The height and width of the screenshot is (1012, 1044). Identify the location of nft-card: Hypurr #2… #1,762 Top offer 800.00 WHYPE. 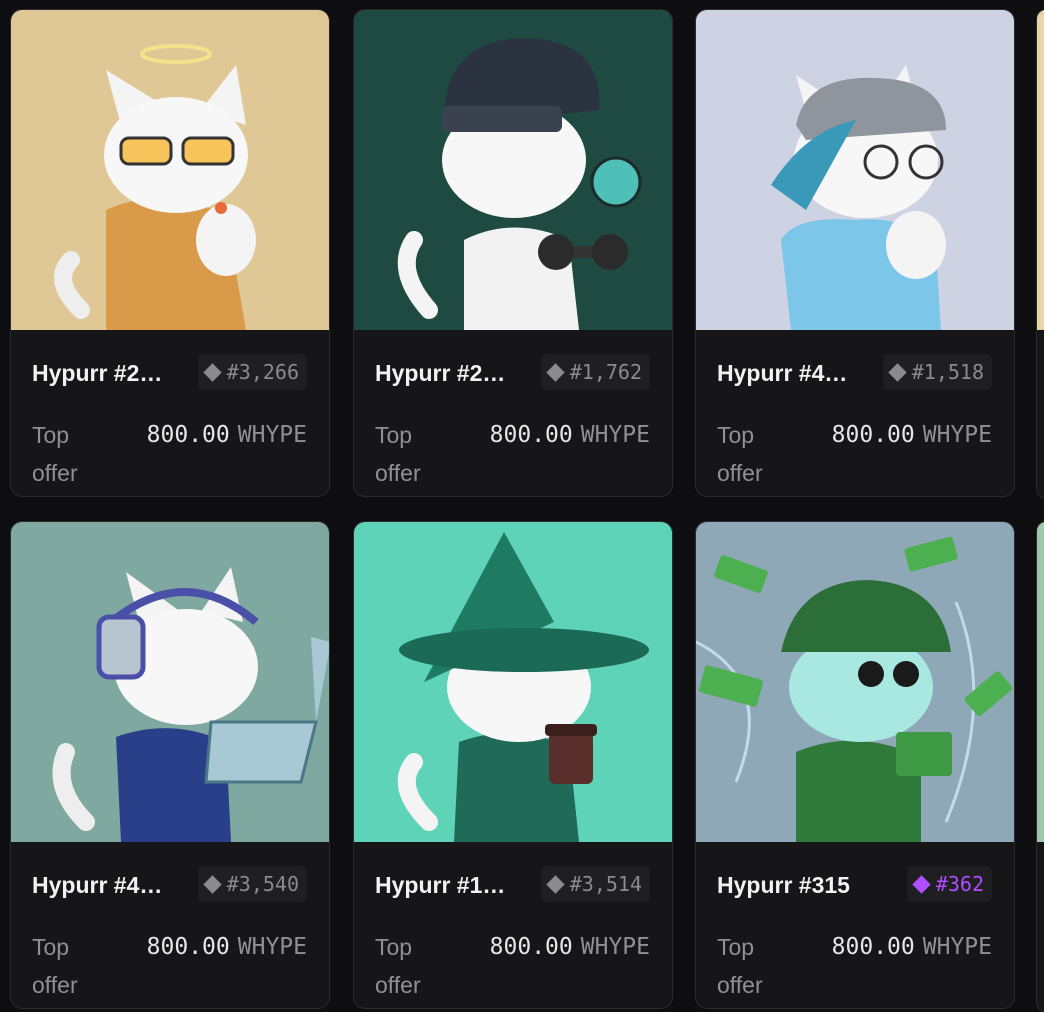
(513, 253).